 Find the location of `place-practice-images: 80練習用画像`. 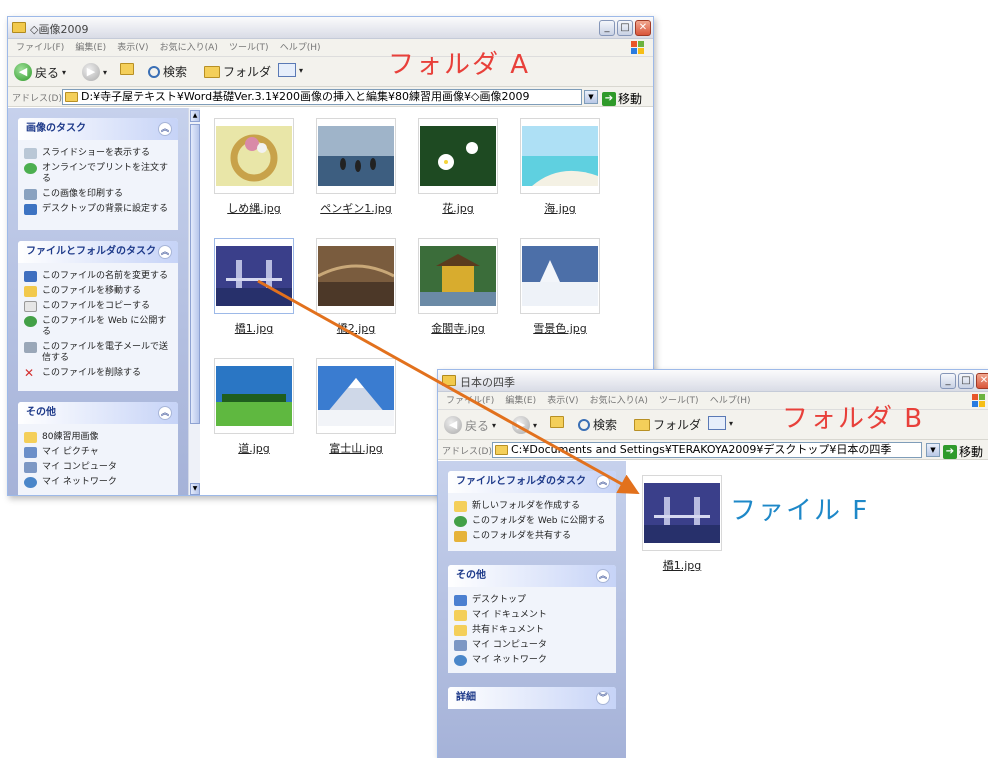

place-practice-images: 80練習用画像 is located at coordinates (98, 437).